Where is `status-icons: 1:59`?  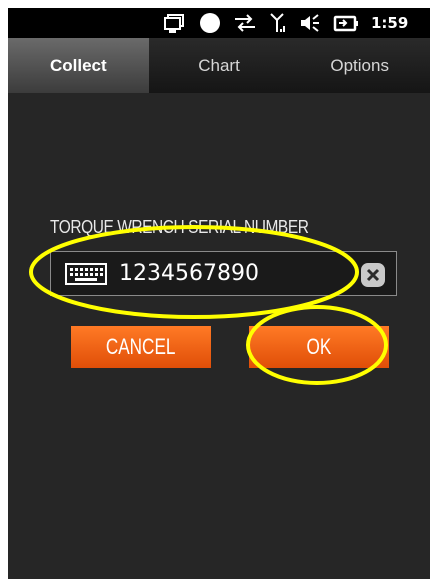 status-icons: 1:59 is located at coordinates (285, 23).